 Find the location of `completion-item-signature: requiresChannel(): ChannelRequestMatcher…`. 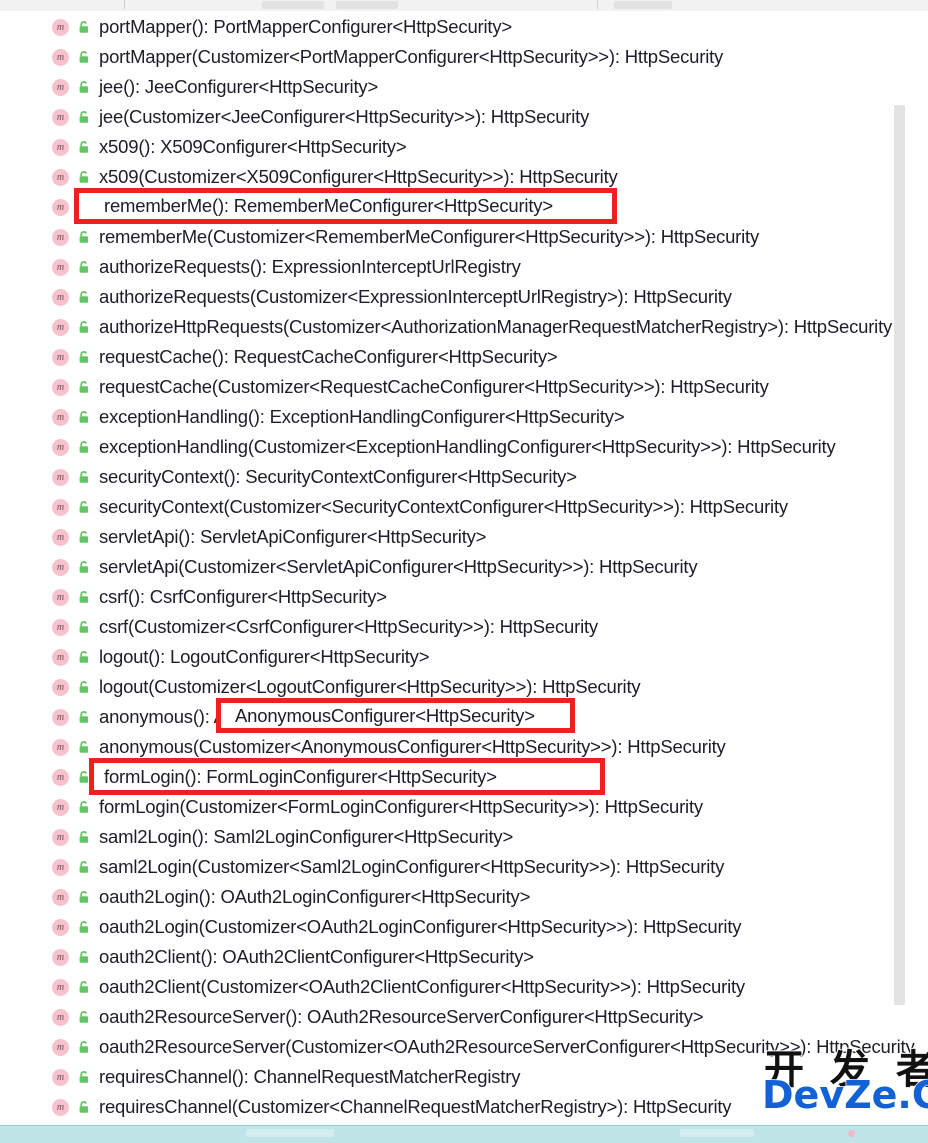

completion-item-signature: requiresChannel(): ChannelRequestMatcher… is located at coordinates (310, 1076).